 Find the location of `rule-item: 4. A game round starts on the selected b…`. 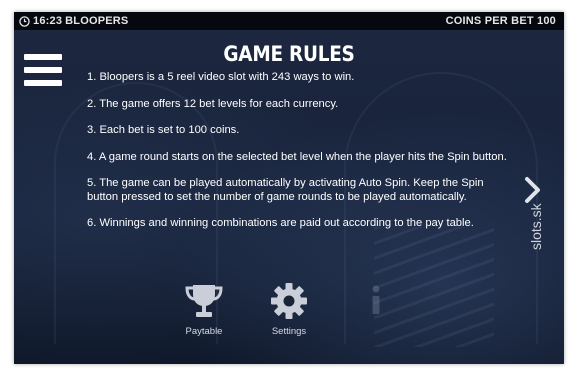

rule-item: 4. A game round starts on the selected b… is located at coordinates (297, 156).